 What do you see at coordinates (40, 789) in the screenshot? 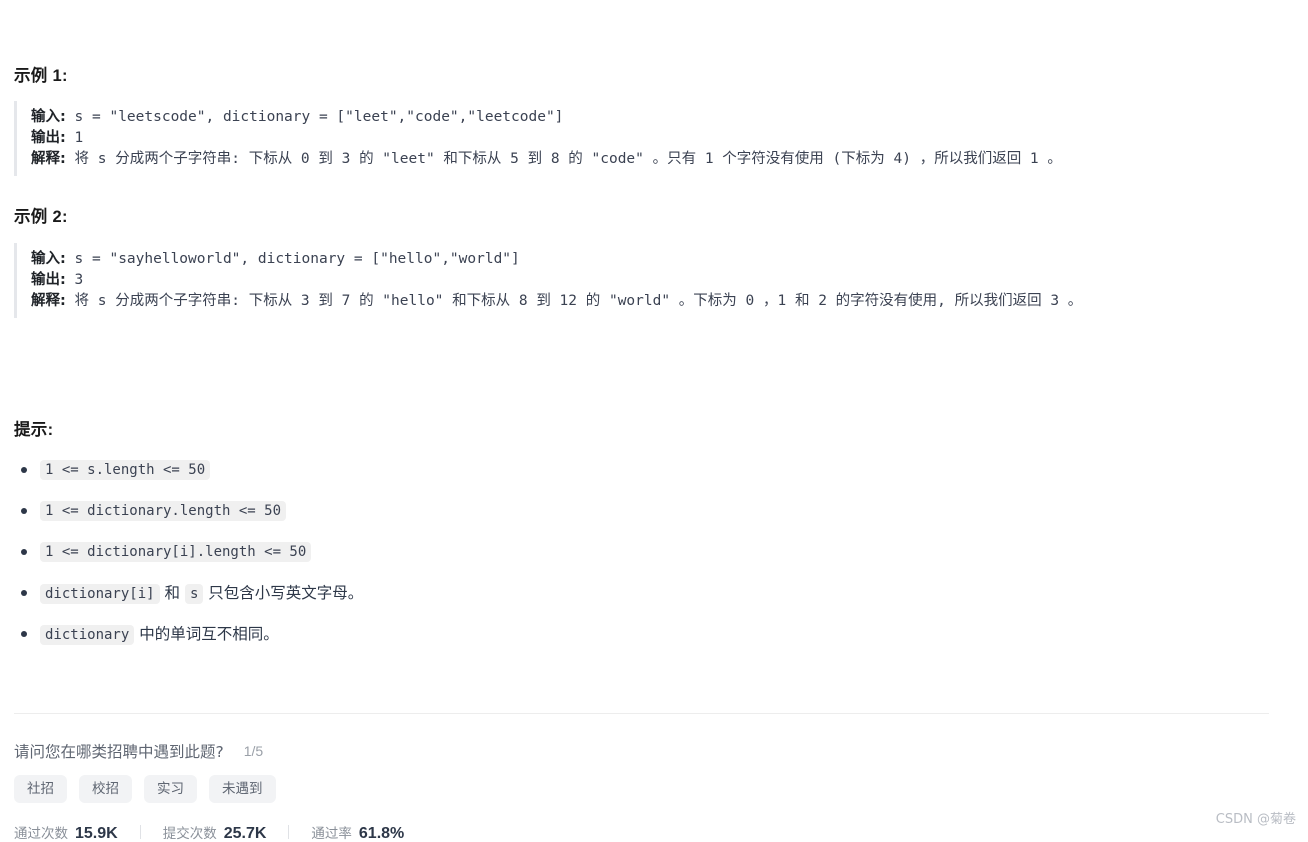
I see `poll-option-shezhao: 社招` at bounding box center [40, 789].